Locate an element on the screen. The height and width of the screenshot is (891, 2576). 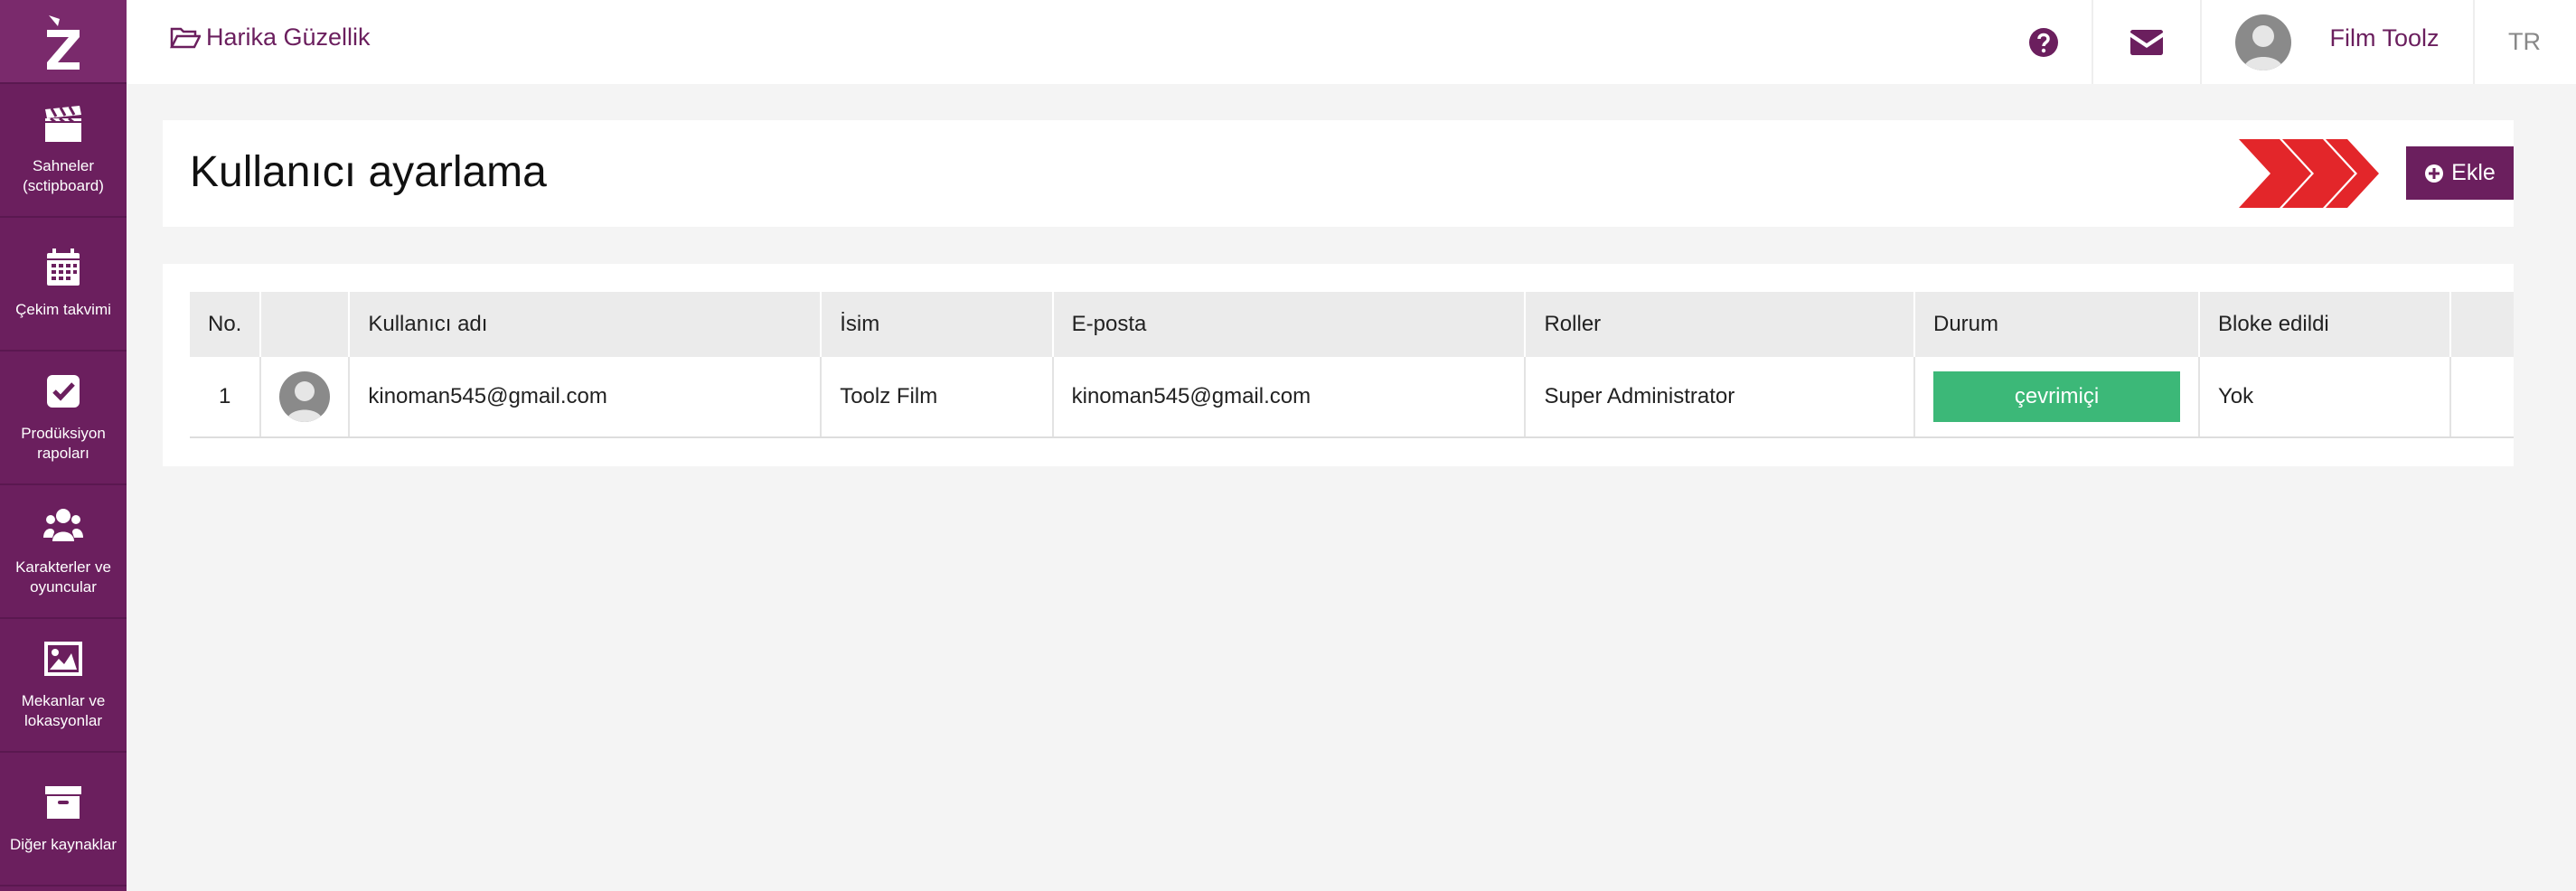
project-selector: Harika Güzellik is located at coordinates (271, 37).